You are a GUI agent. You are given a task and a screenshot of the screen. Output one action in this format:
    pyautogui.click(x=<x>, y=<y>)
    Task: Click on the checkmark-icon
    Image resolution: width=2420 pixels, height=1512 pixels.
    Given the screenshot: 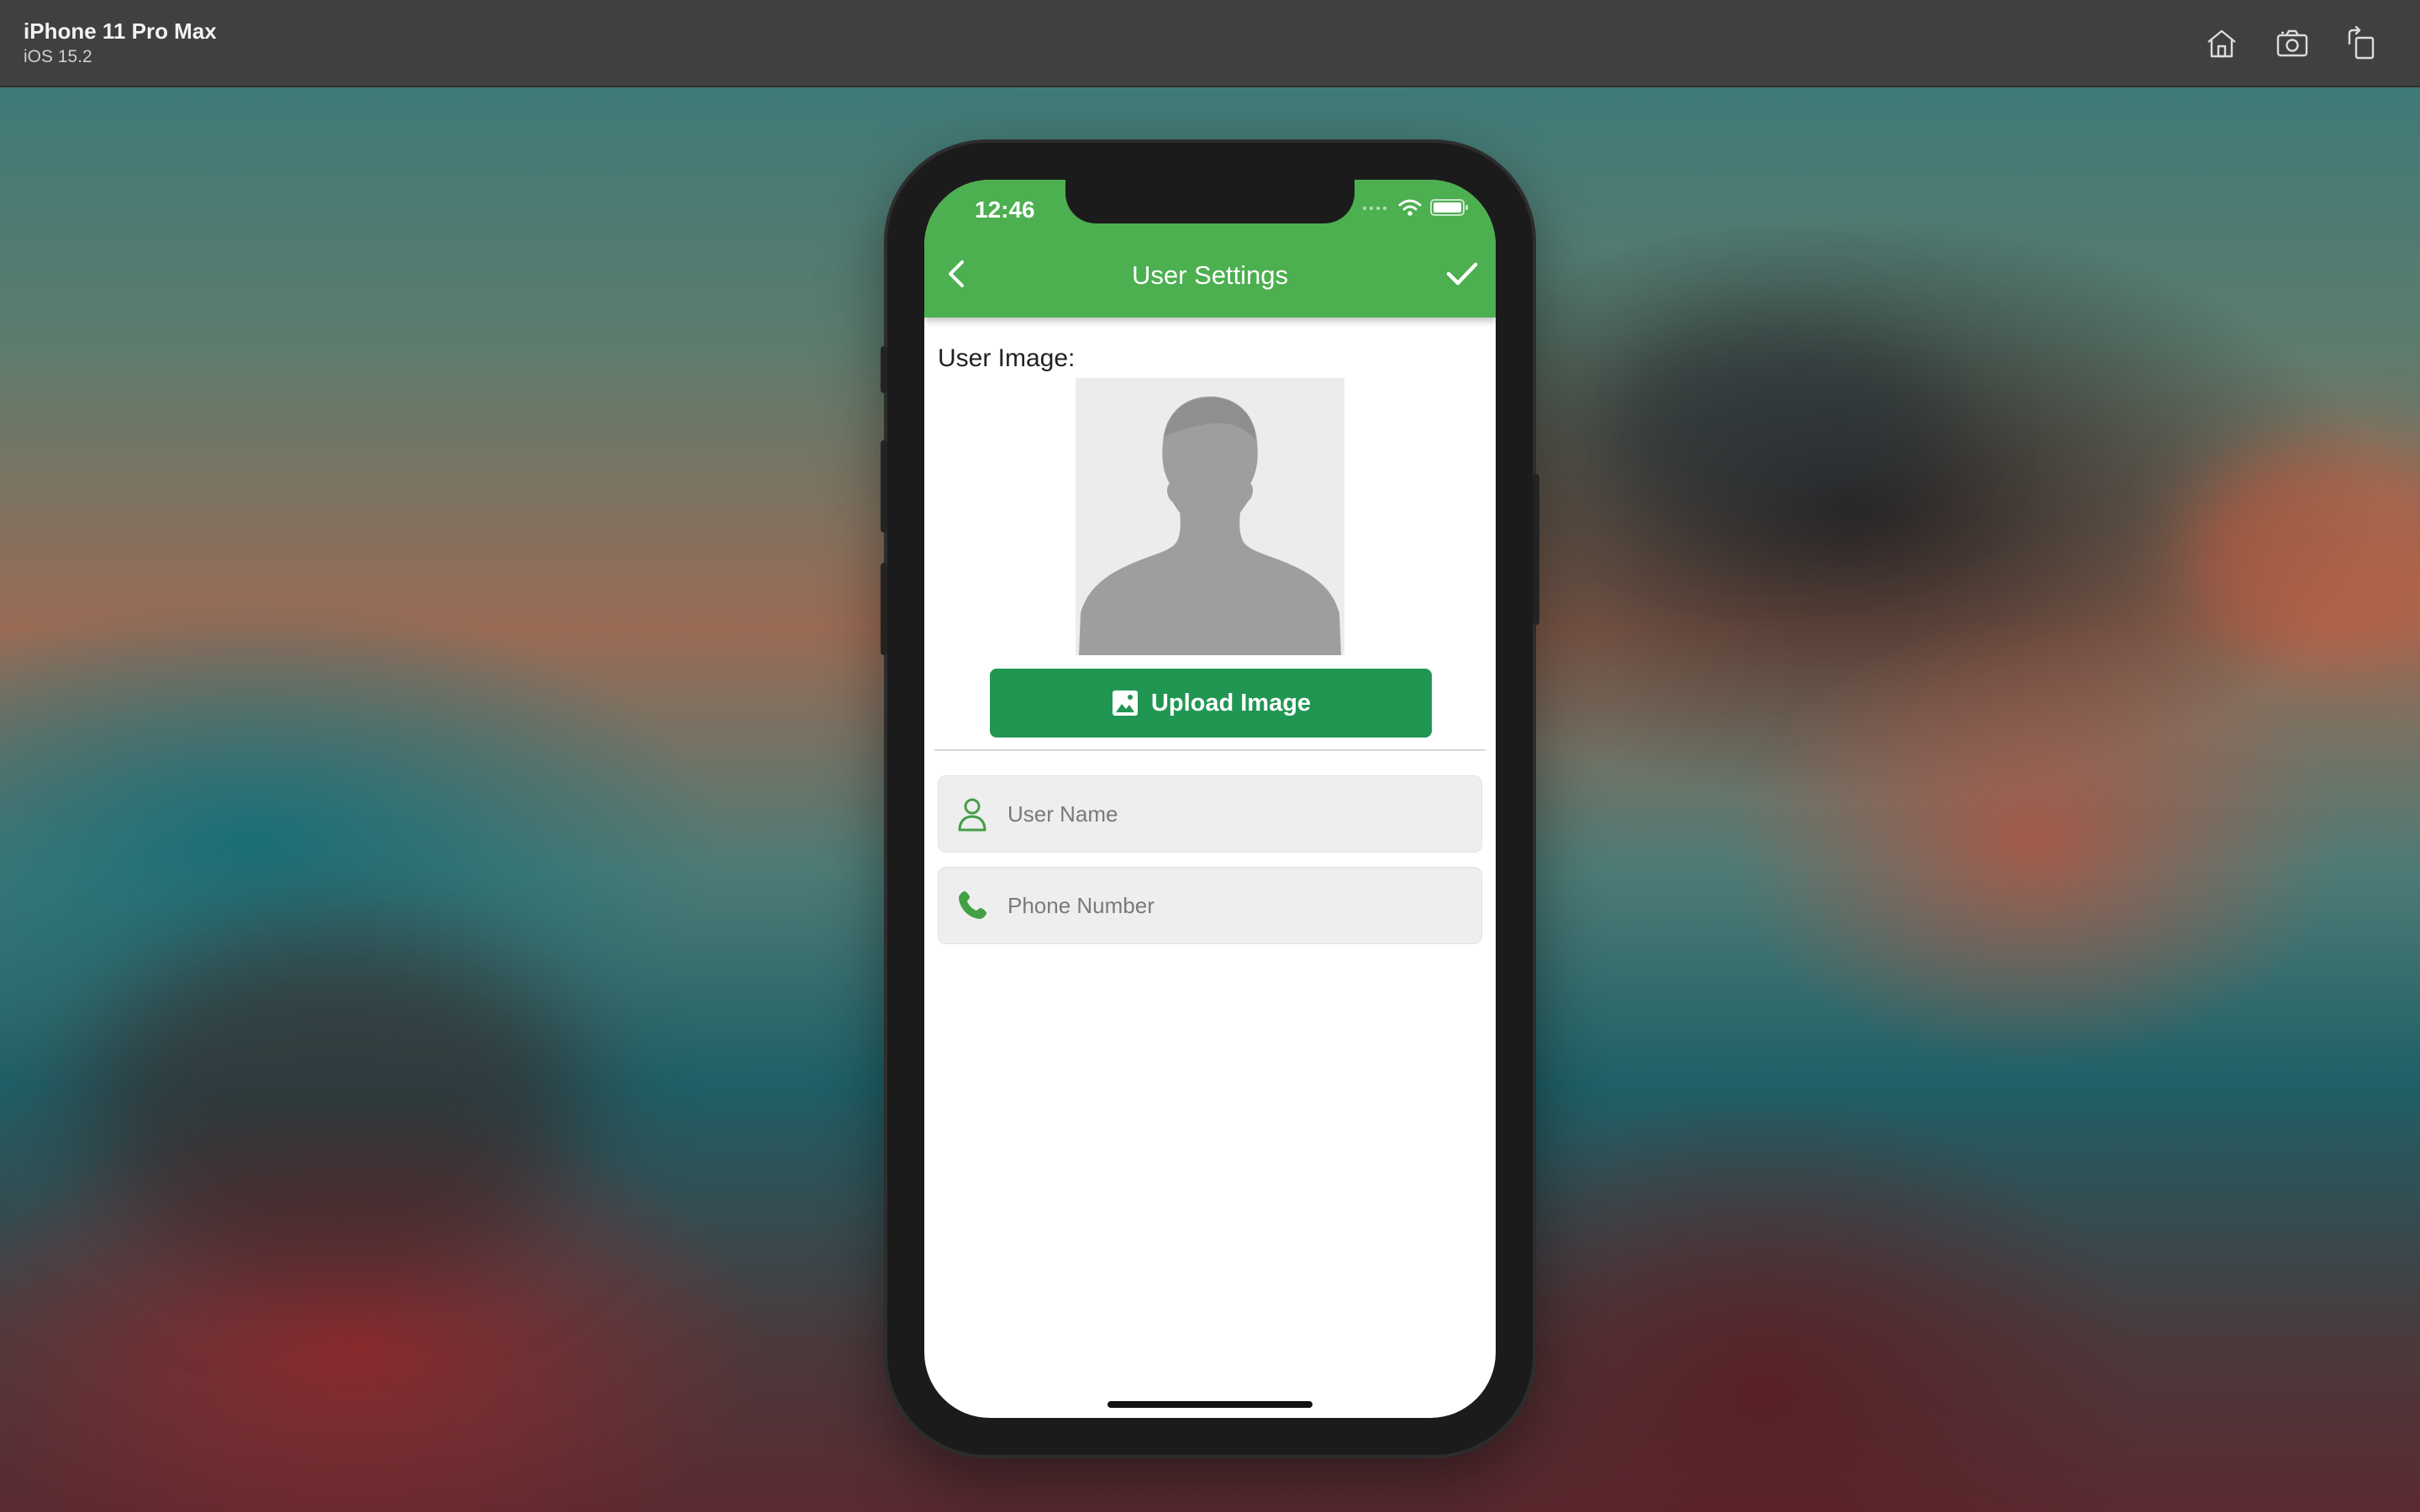 What is the action you would take?
    pyautogui.click(x=1462, y=274)
    